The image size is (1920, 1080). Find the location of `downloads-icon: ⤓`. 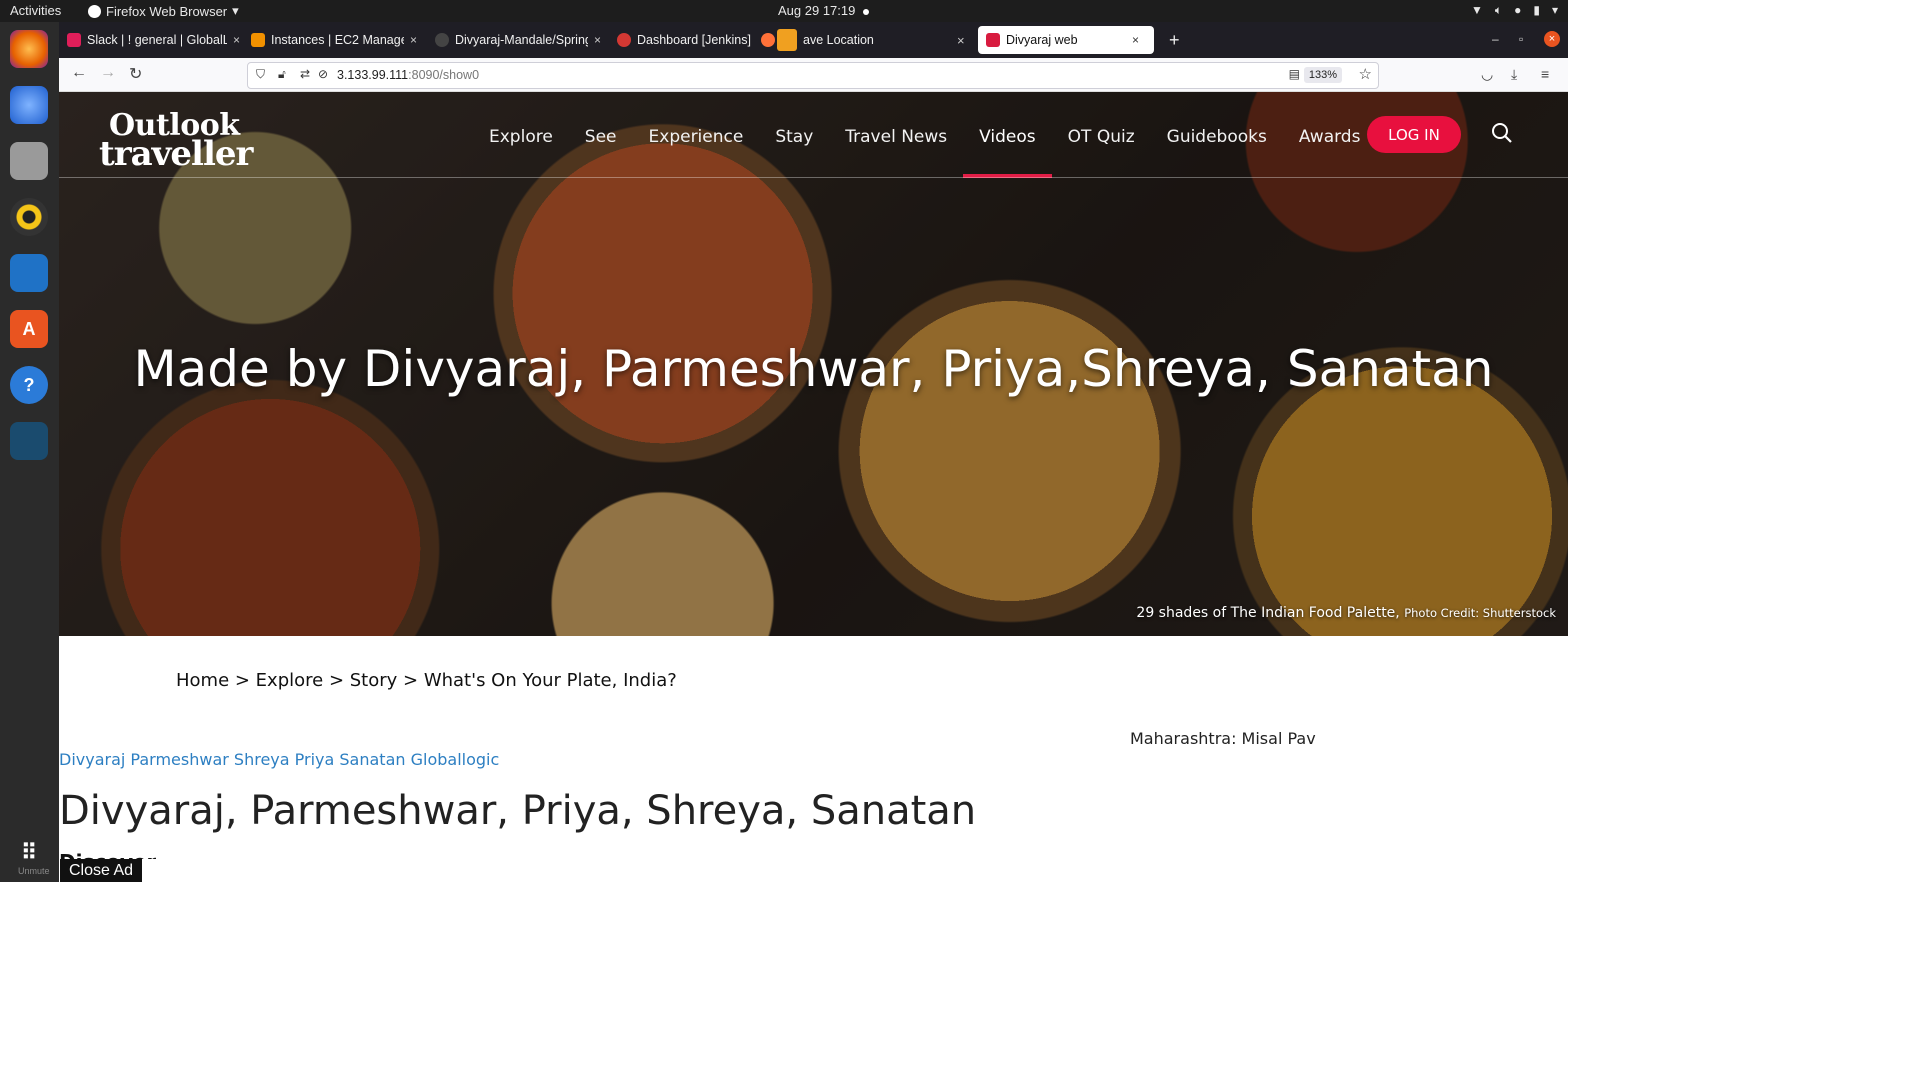

downloads-icon: ⤓ is located at coordinates (1514, 74).